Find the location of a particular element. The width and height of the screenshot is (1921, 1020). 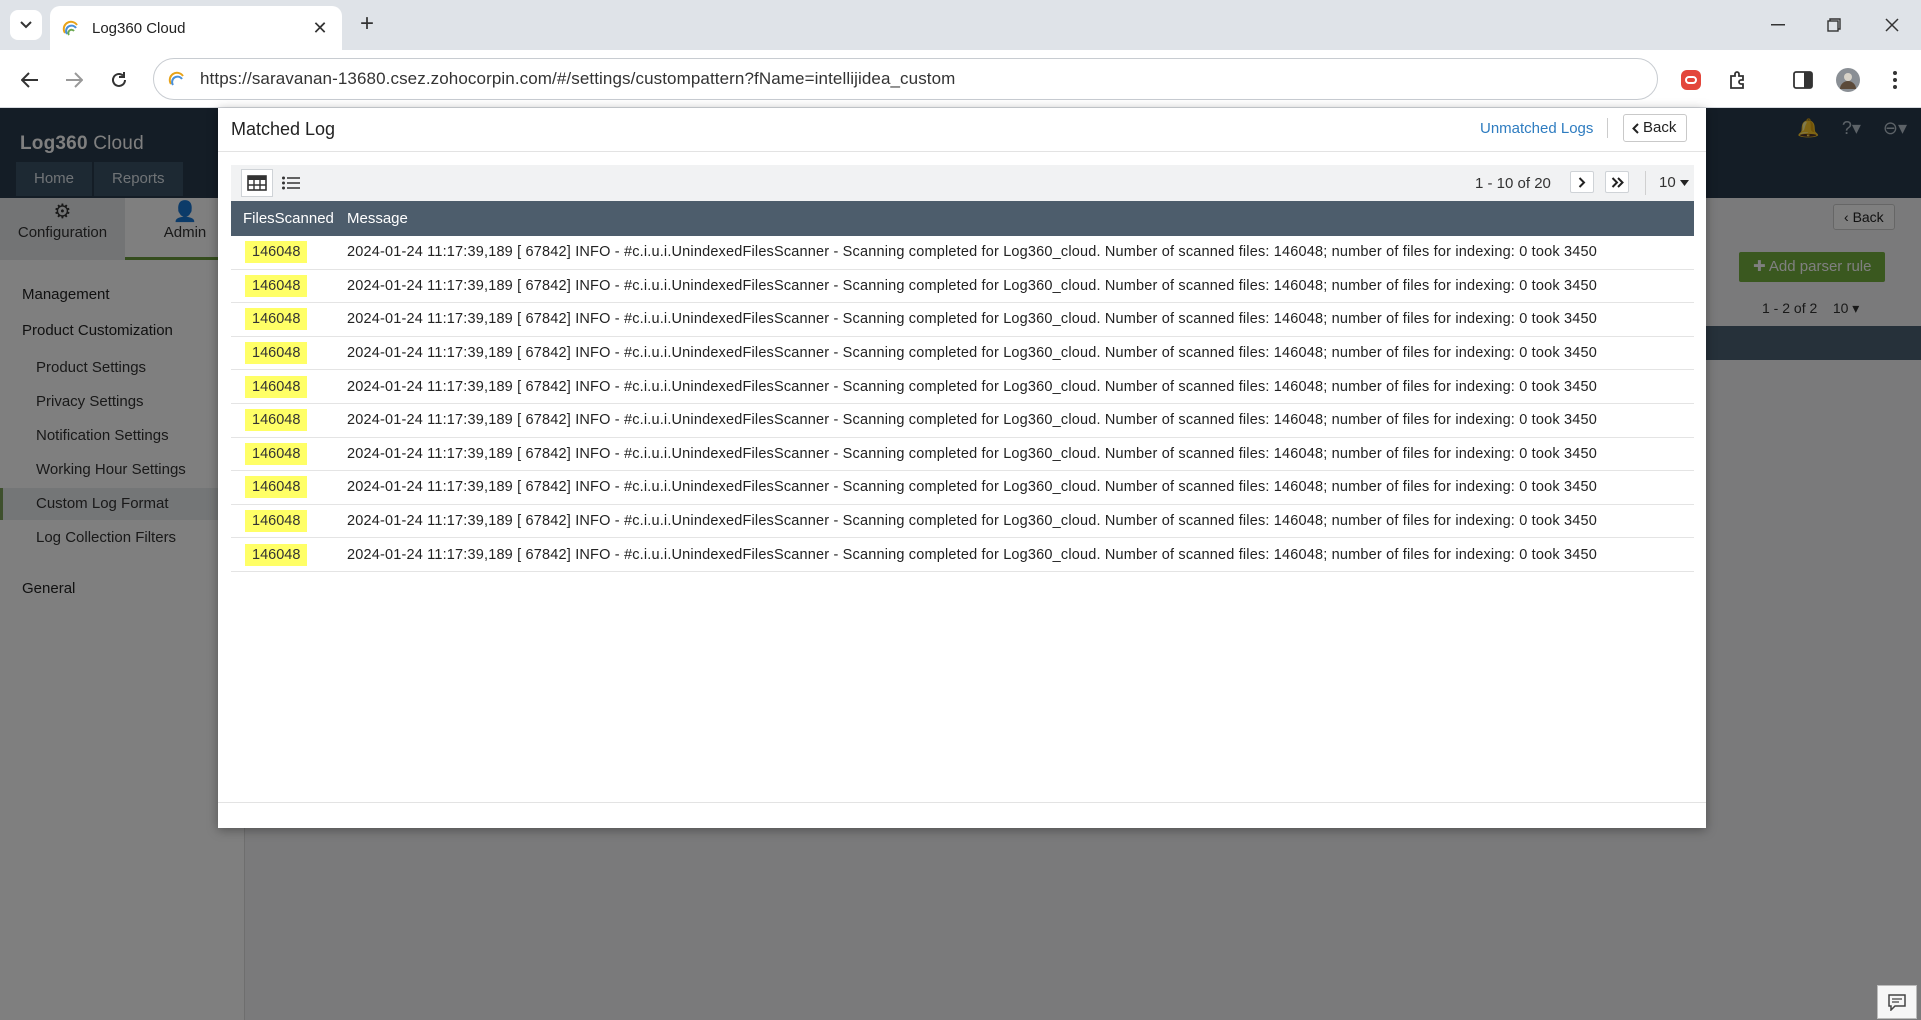

tab-search-button is located at coordinates (26, 25).